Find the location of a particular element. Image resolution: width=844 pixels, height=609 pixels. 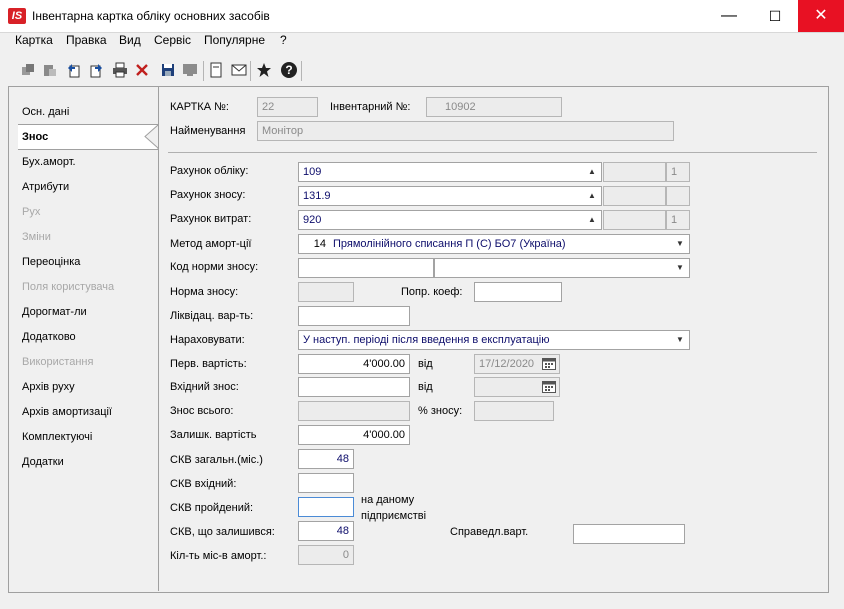

card-number-label: КАРТКА №: is located at coordinates (199, 107).